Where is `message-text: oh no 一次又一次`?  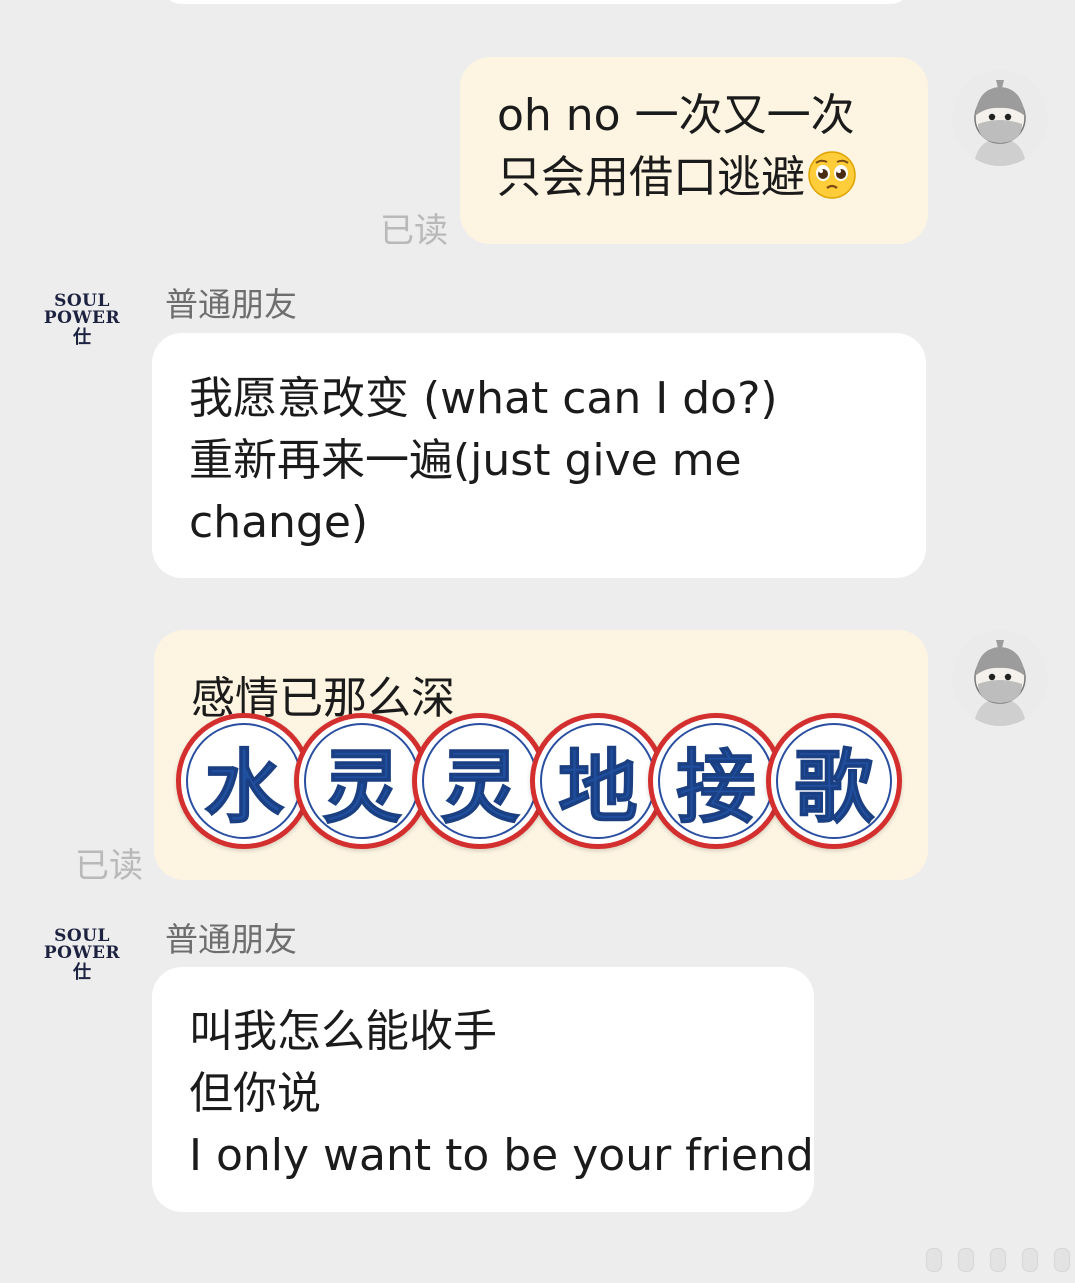
message-text: oh no 一次又一次 is located at coordinates (676, 115).